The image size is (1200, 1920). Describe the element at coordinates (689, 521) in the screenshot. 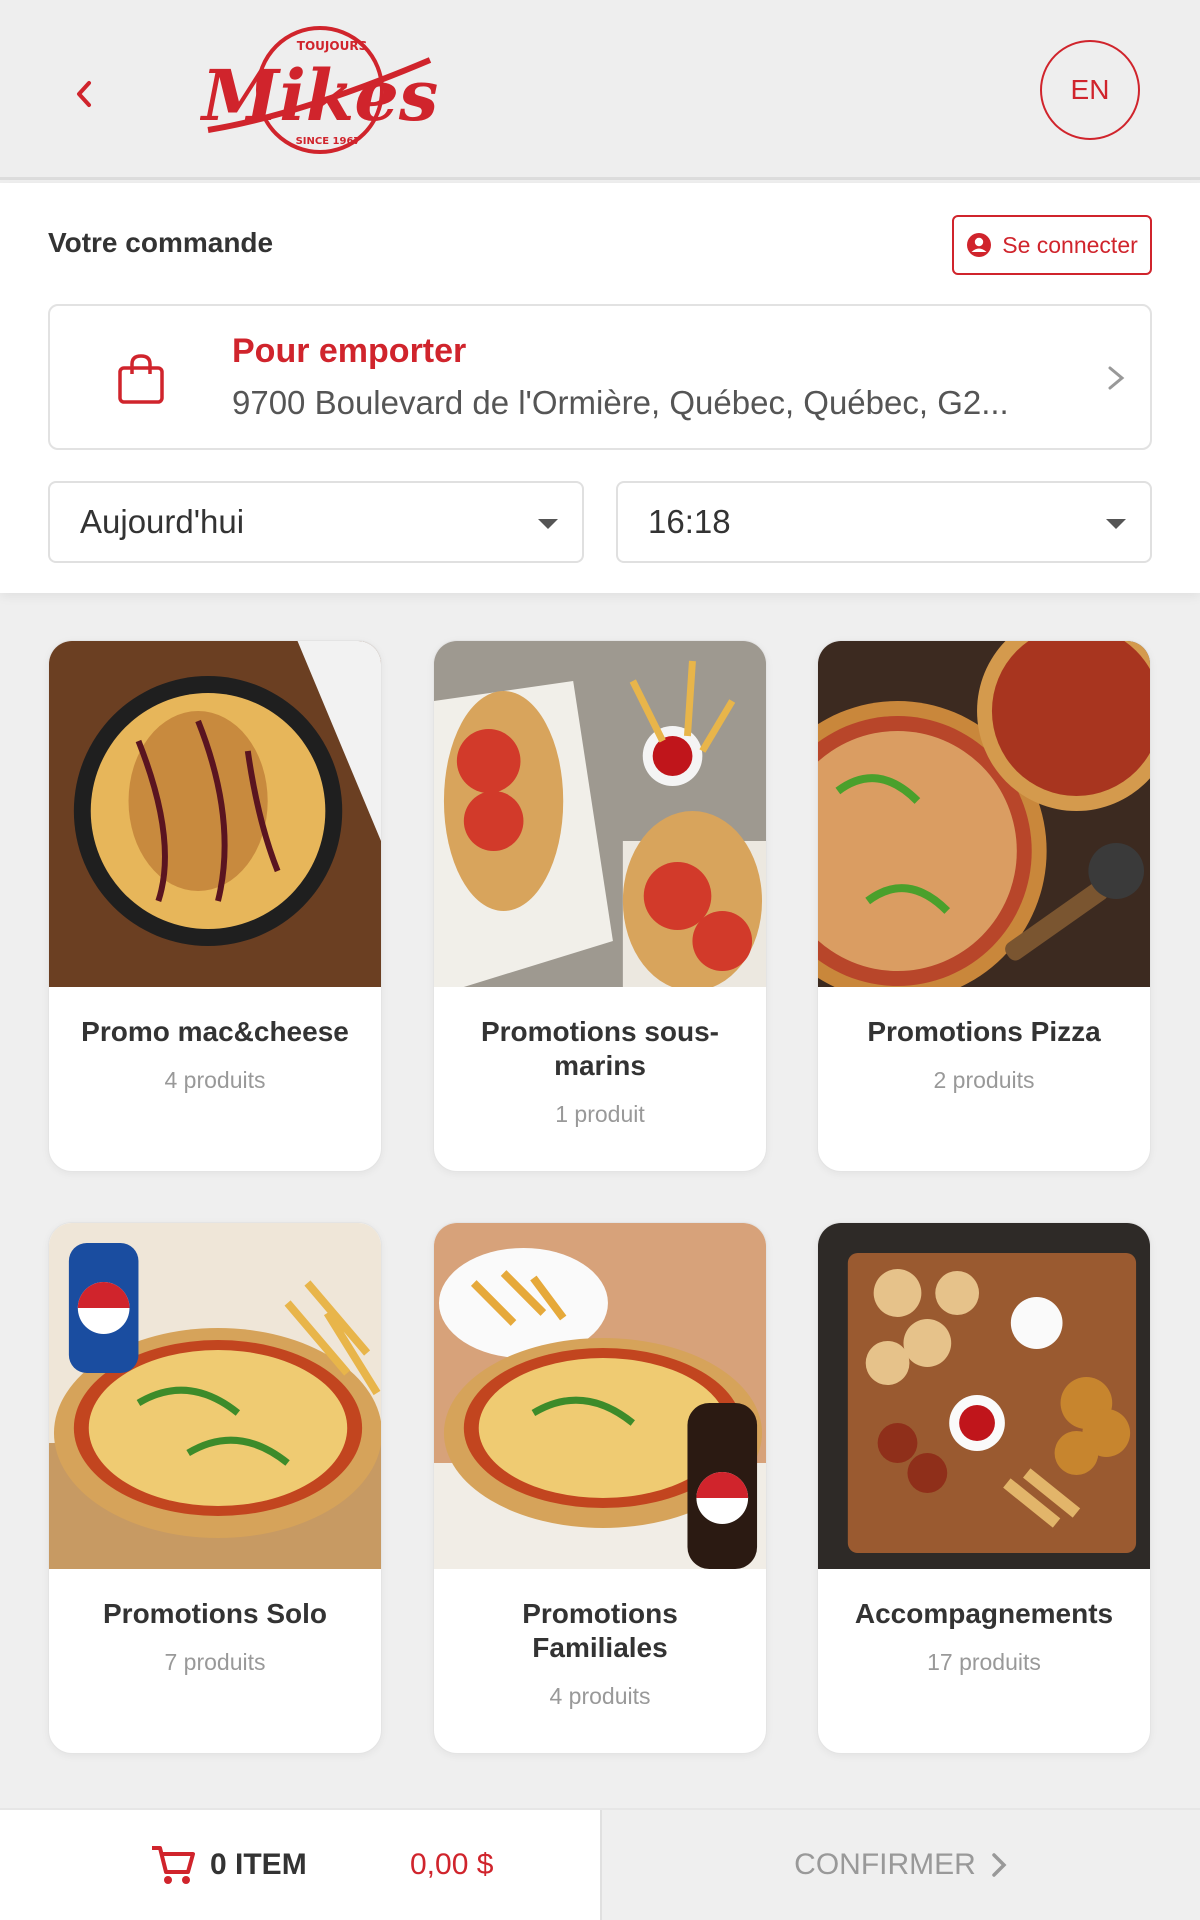

I see `time-value: 16:18` at that location.